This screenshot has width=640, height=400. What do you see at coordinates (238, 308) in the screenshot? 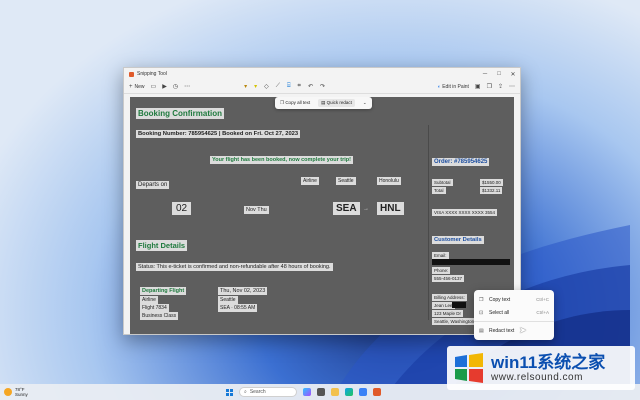
I see `departure-time: SEA · 08:55 AM` at bounding box center [238, 308].